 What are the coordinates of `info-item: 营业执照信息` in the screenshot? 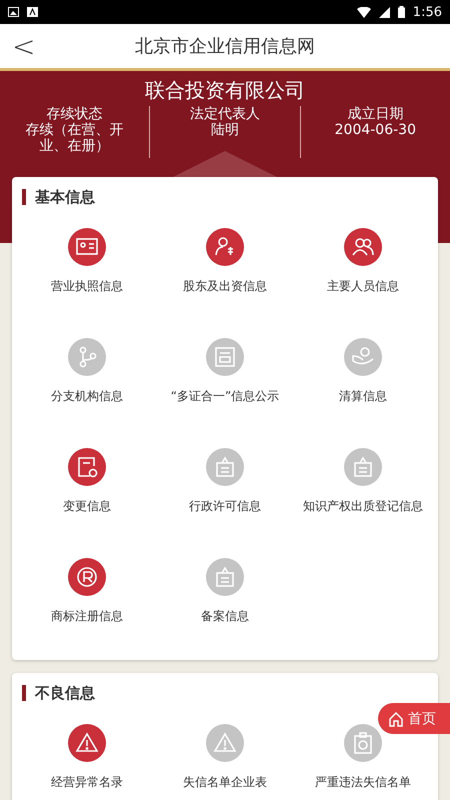 It's located at (87, 270).